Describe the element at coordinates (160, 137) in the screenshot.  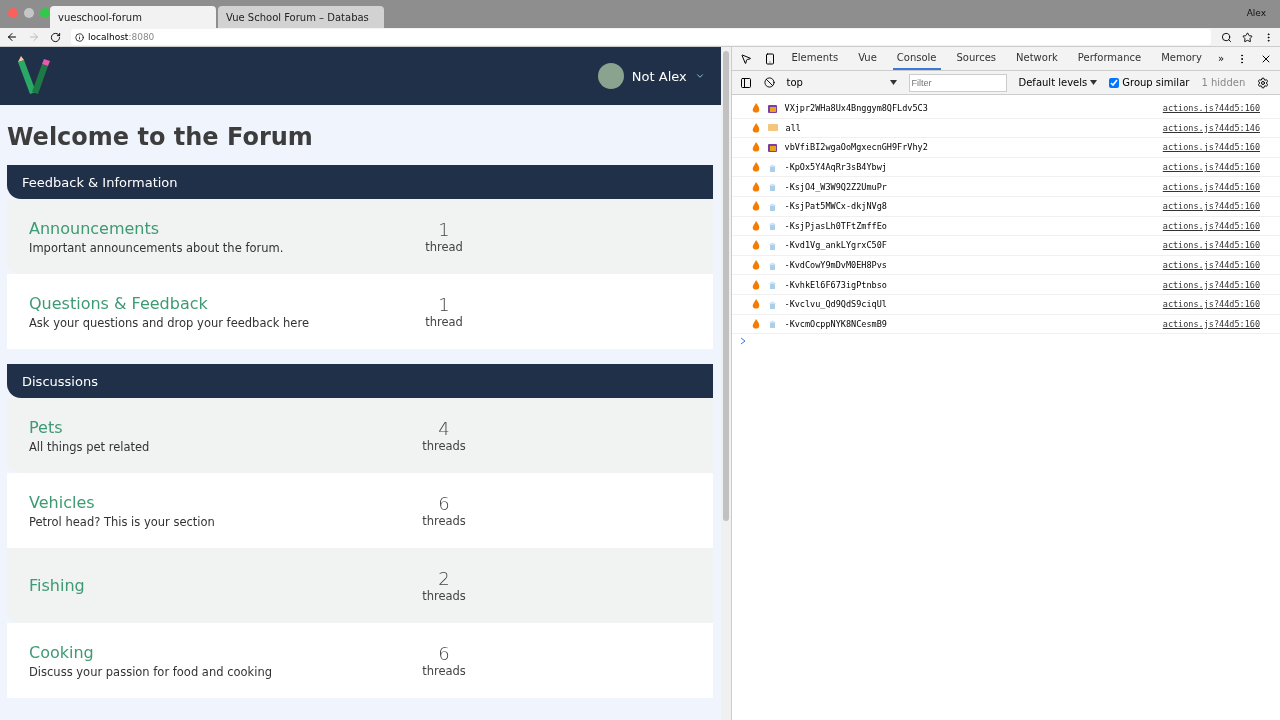
I see `page-title: Welcome to the Forum` at that location.